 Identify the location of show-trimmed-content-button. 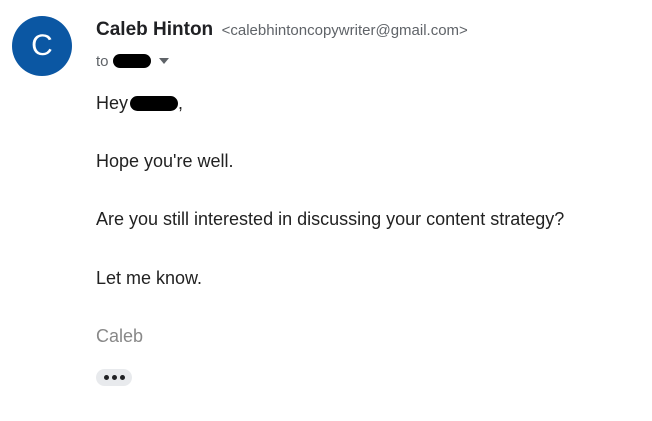
(114, 377).